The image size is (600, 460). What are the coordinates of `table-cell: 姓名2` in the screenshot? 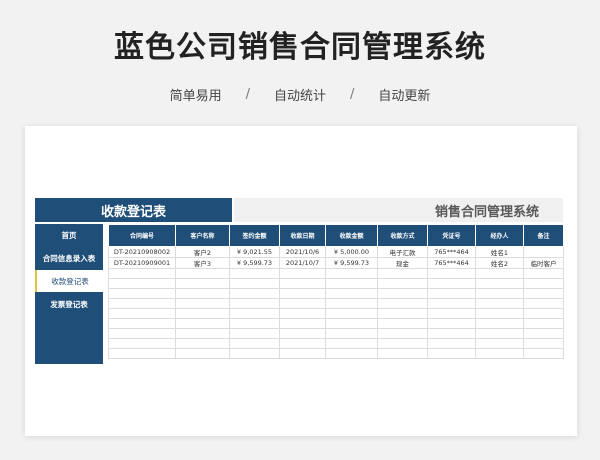 It's located at (499, 263).